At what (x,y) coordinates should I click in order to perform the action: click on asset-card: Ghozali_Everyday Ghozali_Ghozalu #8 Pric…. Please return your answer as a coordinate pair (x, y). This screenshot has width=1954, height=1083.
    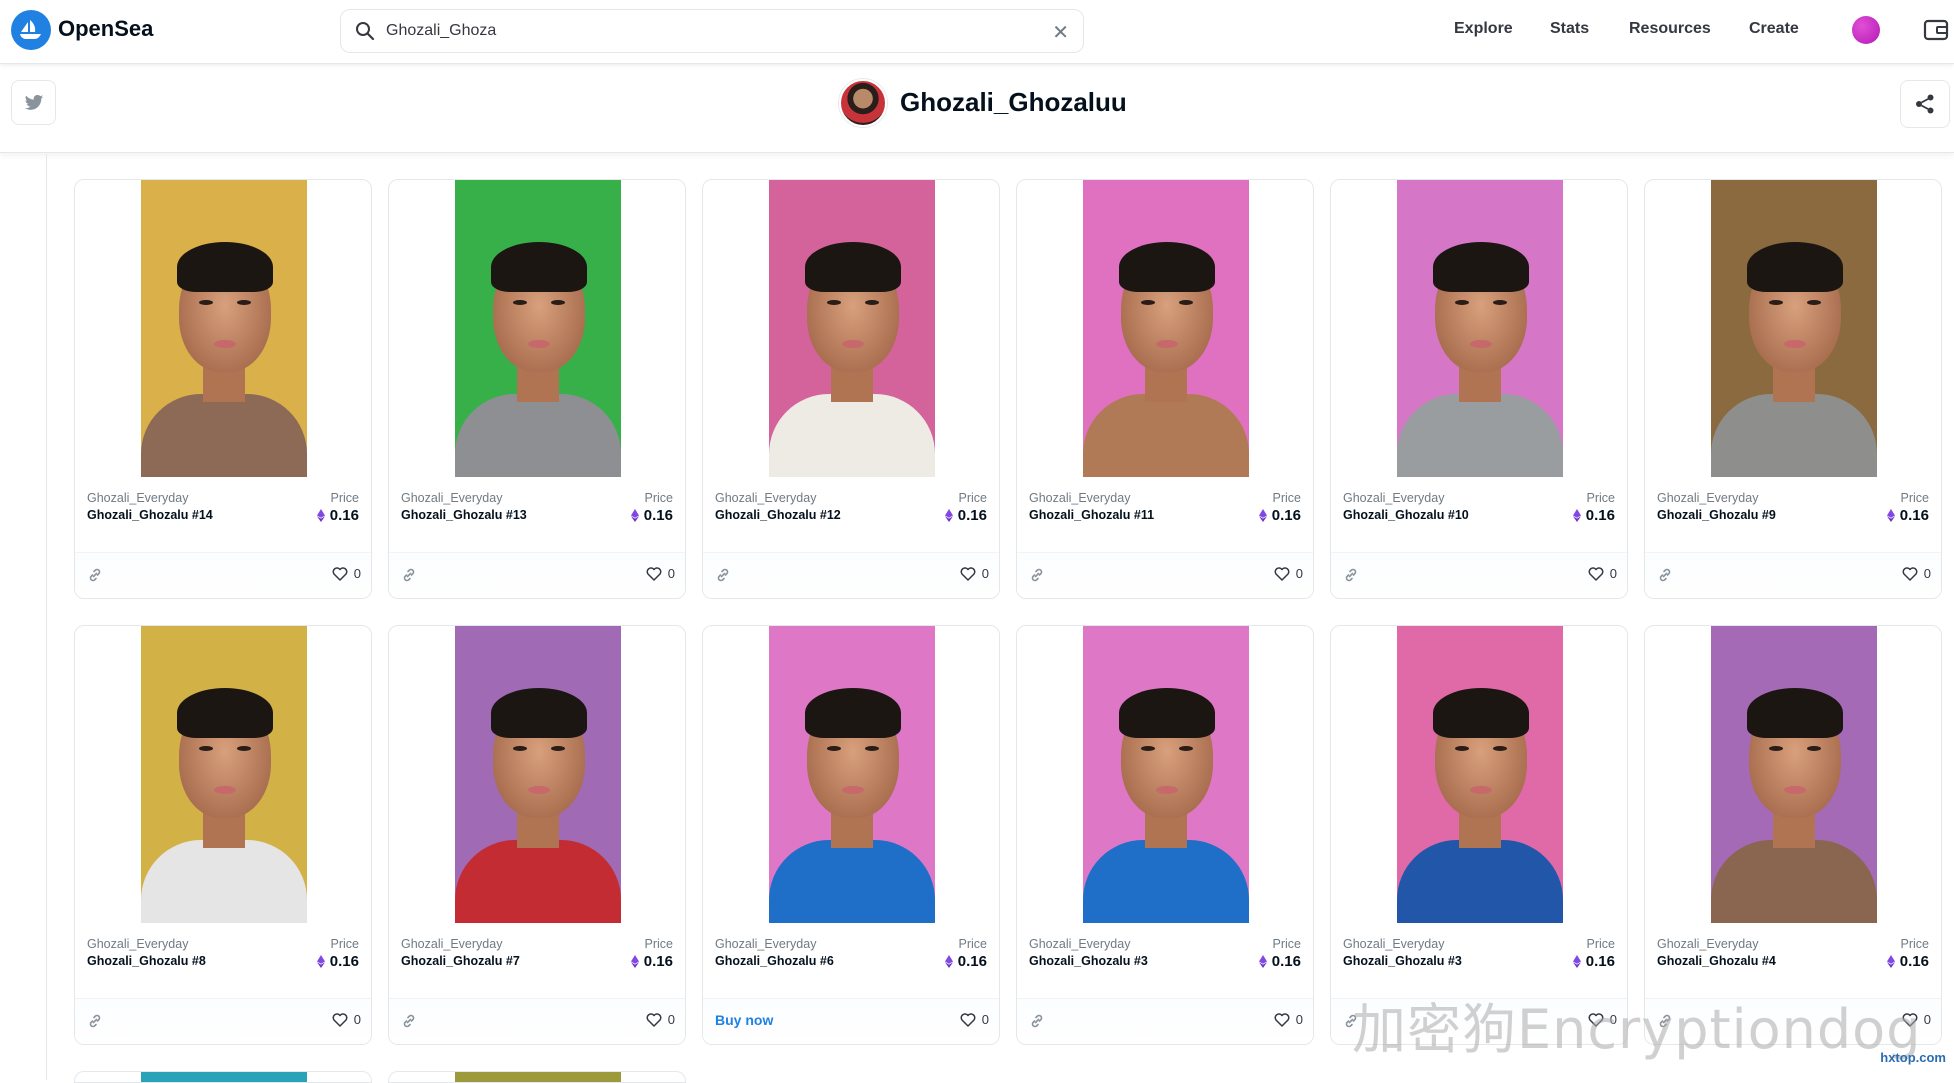
    Looking at the image, I should click on (223, 835).